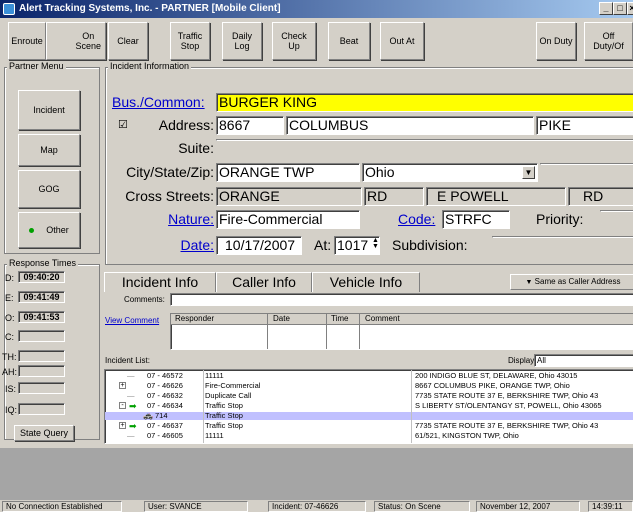 The height and width of the screenshot is (512, 633). I want to click on daily-log-button: Daily Log, so click(242, 41).